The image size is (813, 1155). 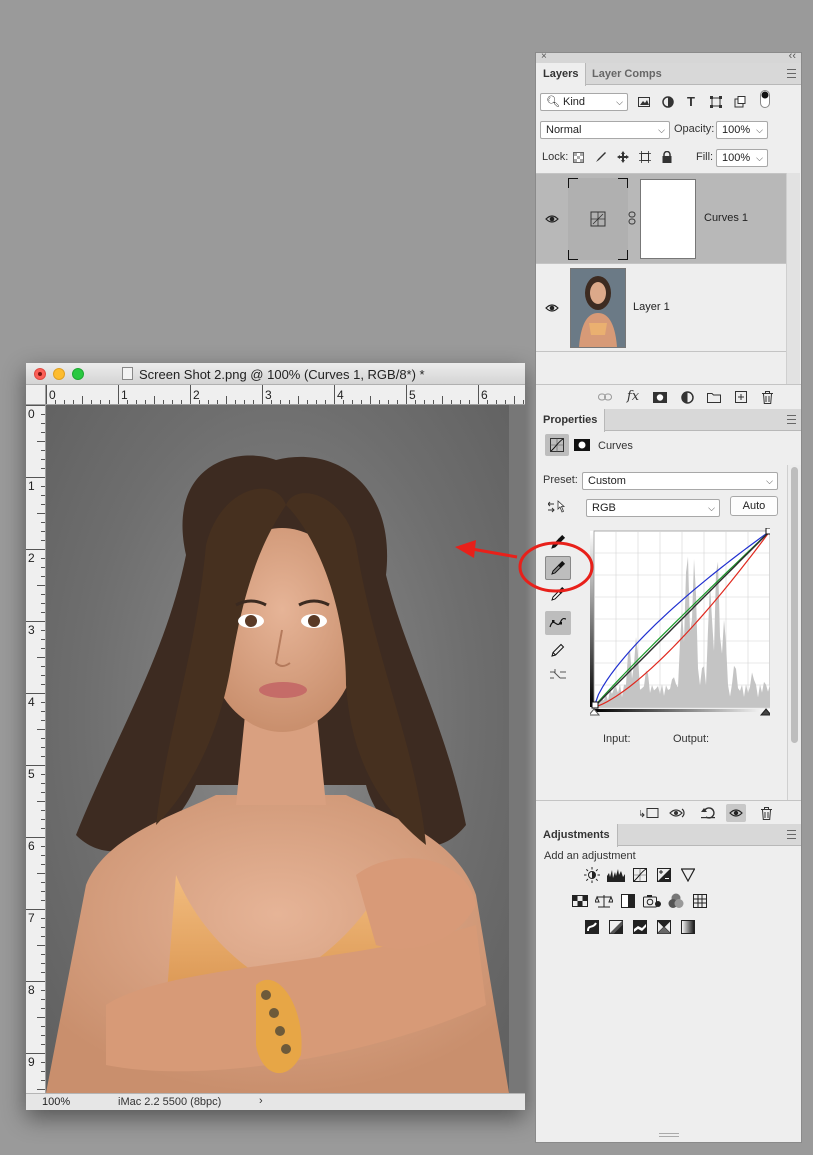 What do you see at coordinates (791, 834) in the screenshot?
I see `adjustments-panel-menu-icon` at bounding box center [791, 834].